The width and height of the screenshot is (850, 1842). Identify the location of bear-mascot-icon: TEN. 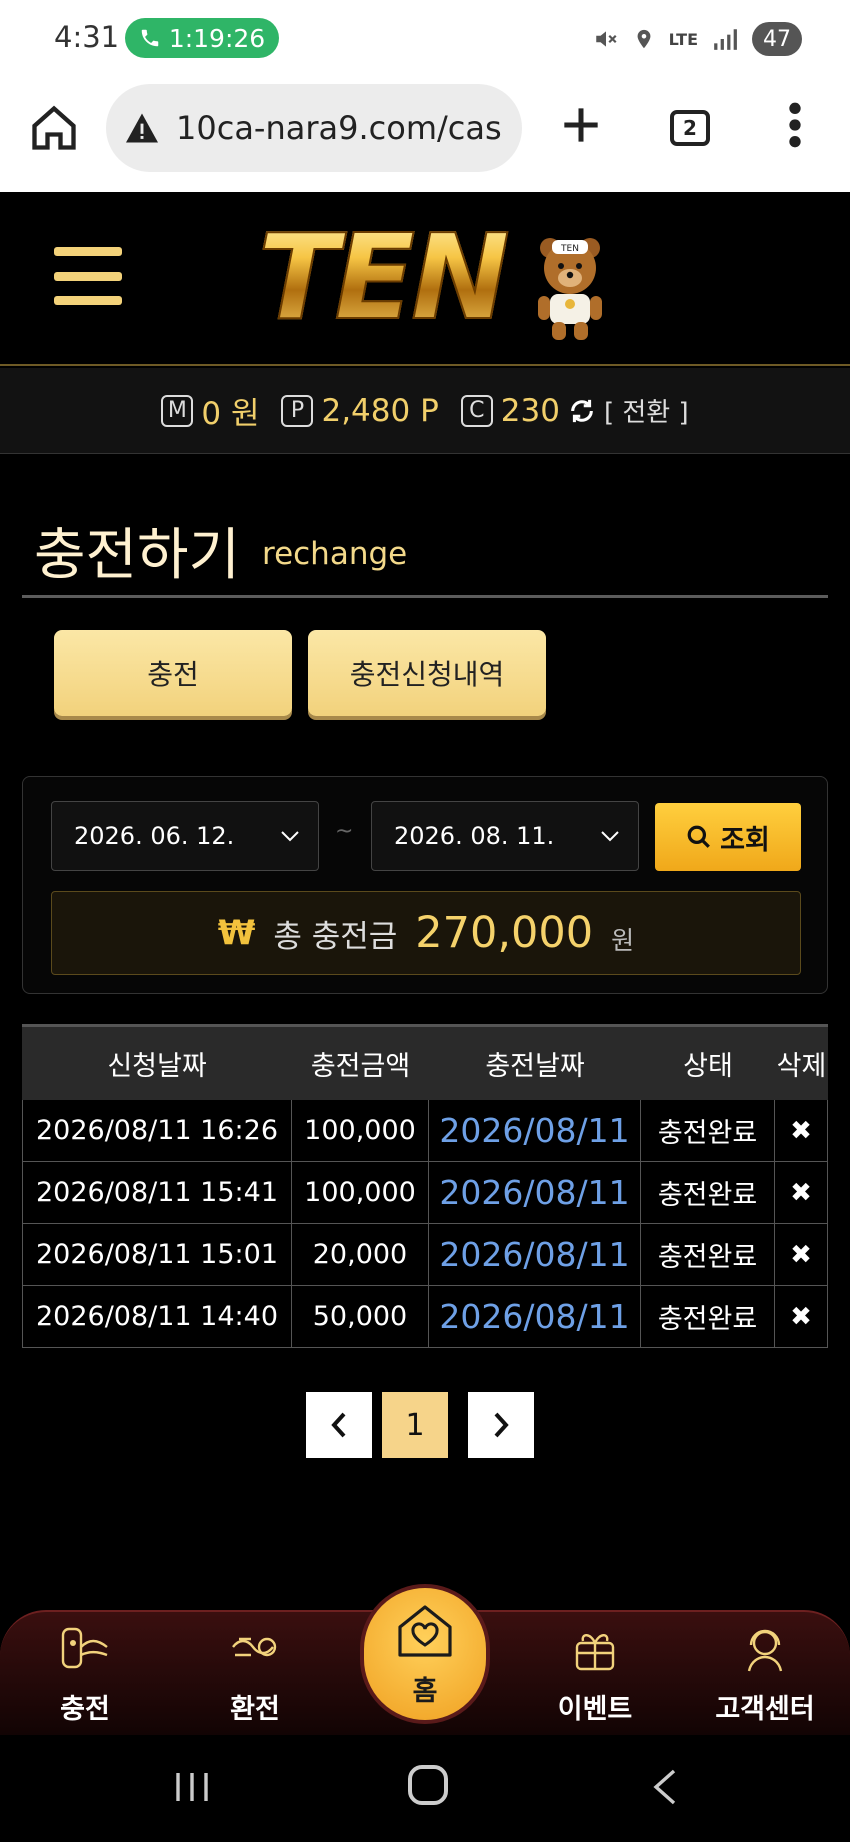
(570, 289).